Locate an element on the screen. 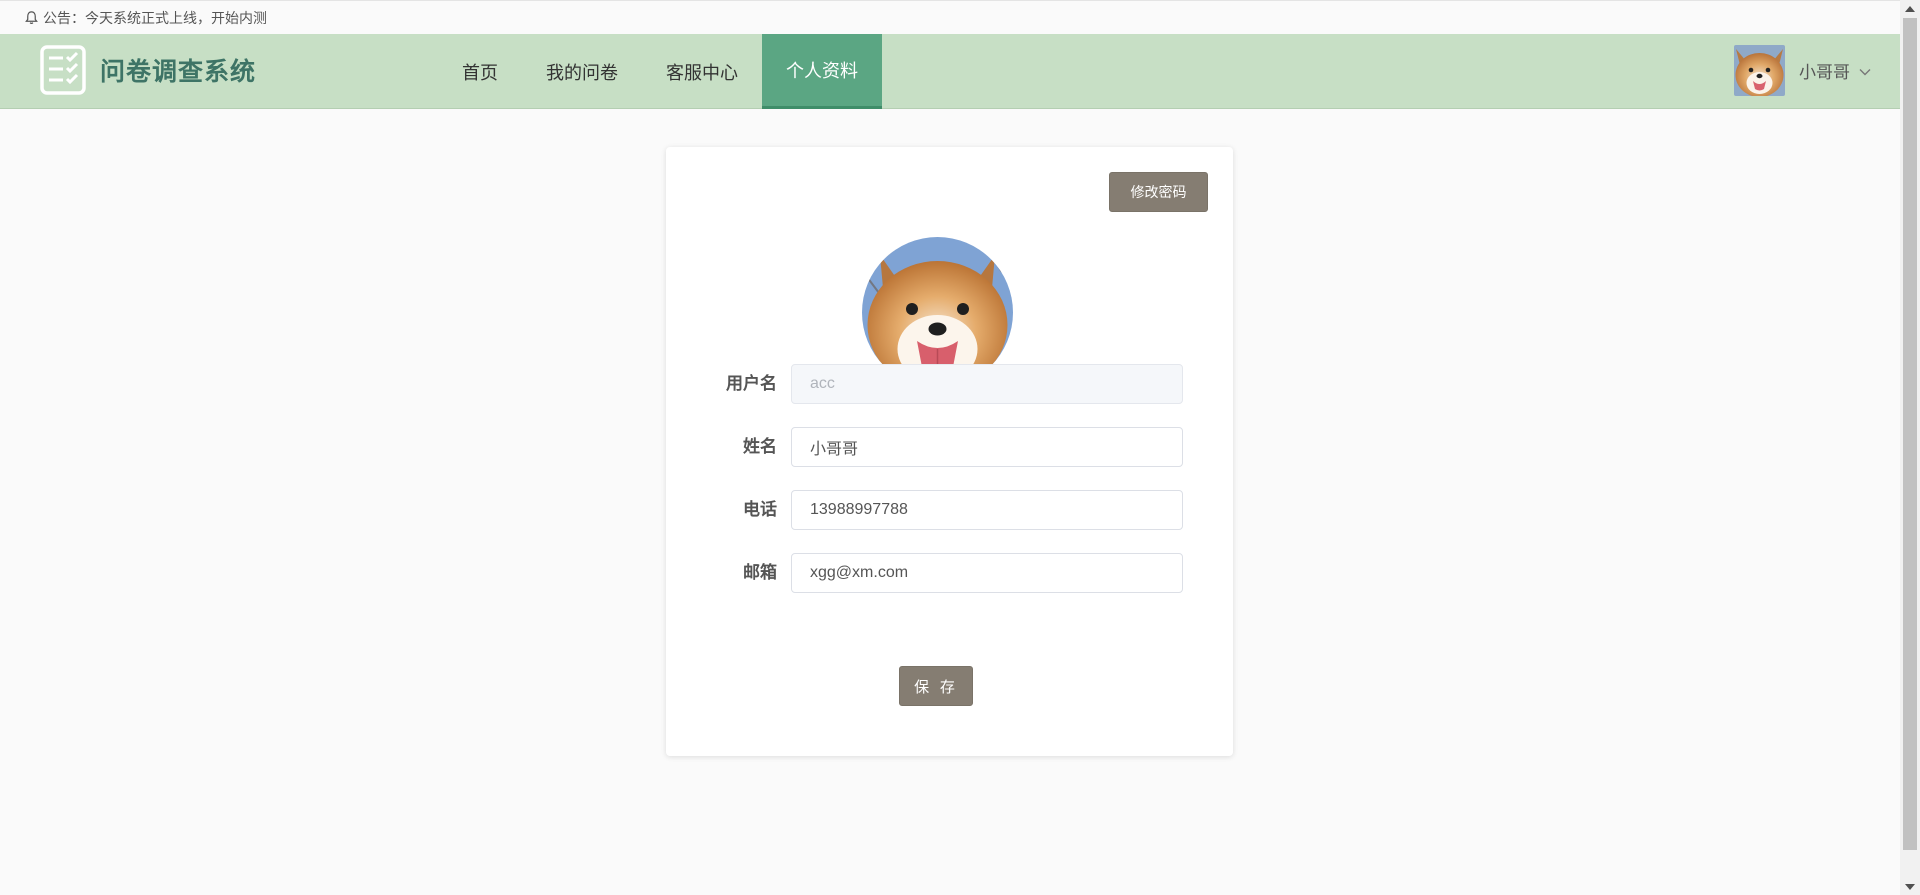  email-input is located at coordinates (987, 573).